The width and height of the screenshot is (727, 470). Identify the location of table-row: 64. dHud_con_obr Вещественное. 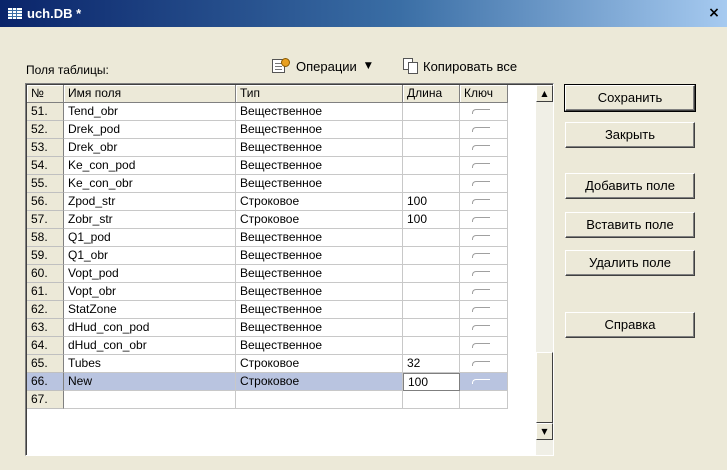
(281, 346).